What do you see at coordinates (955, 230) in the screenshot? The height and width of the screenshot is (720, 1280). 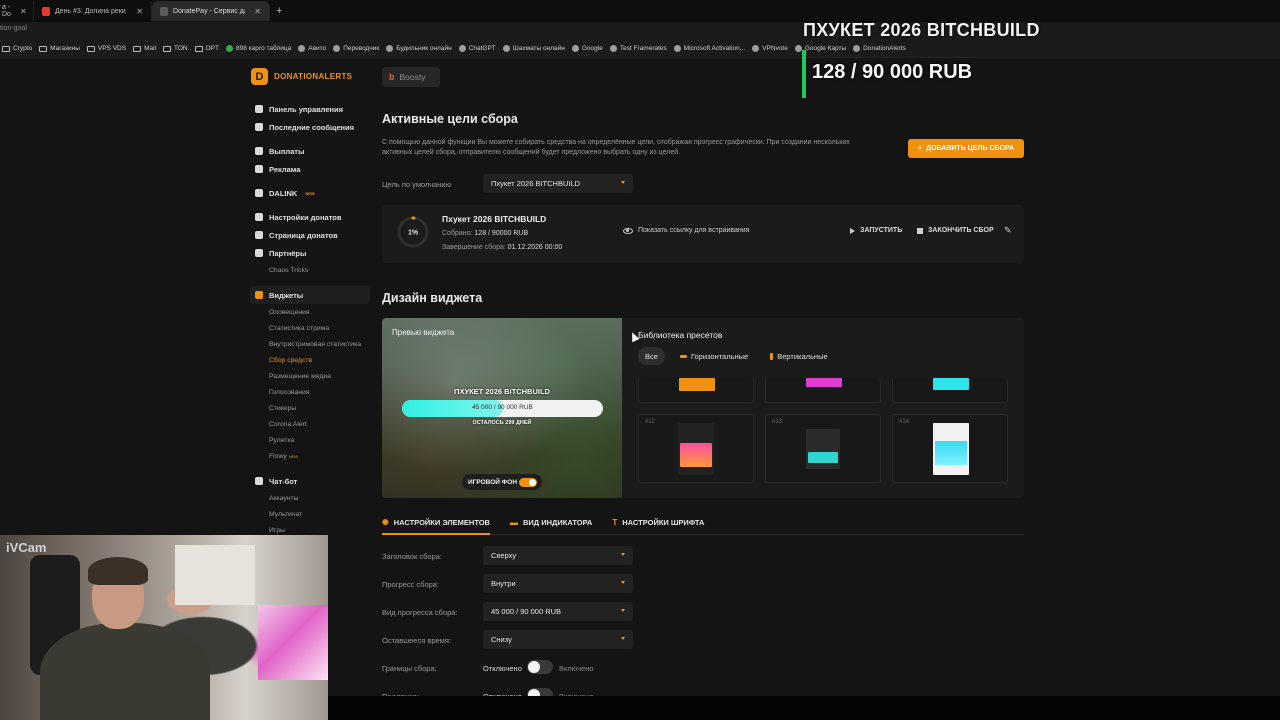 I see `finish-goal-button: ЗАКОНЧИТЬ СБОР` at bounding box center [955, 230].